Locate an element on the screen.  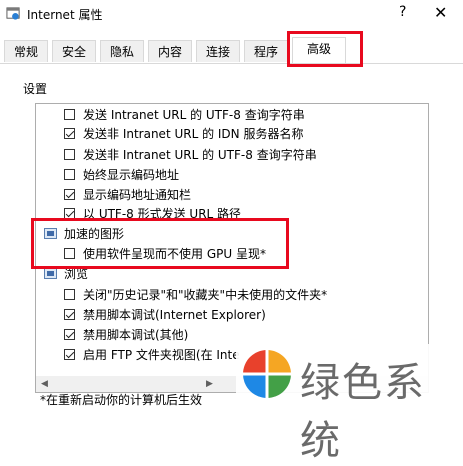
windows-logo-icon is located at coordinates (267, 374).